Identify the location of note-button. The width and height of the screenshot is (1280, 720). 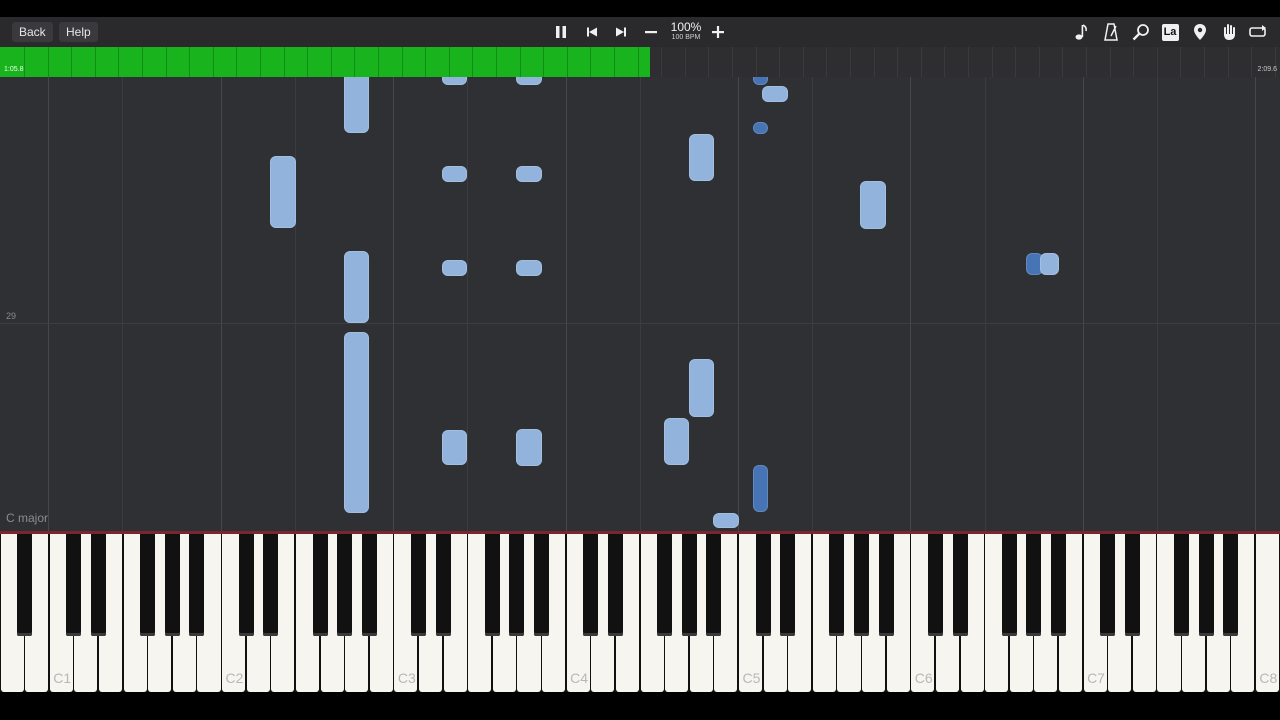
(1082, 32).